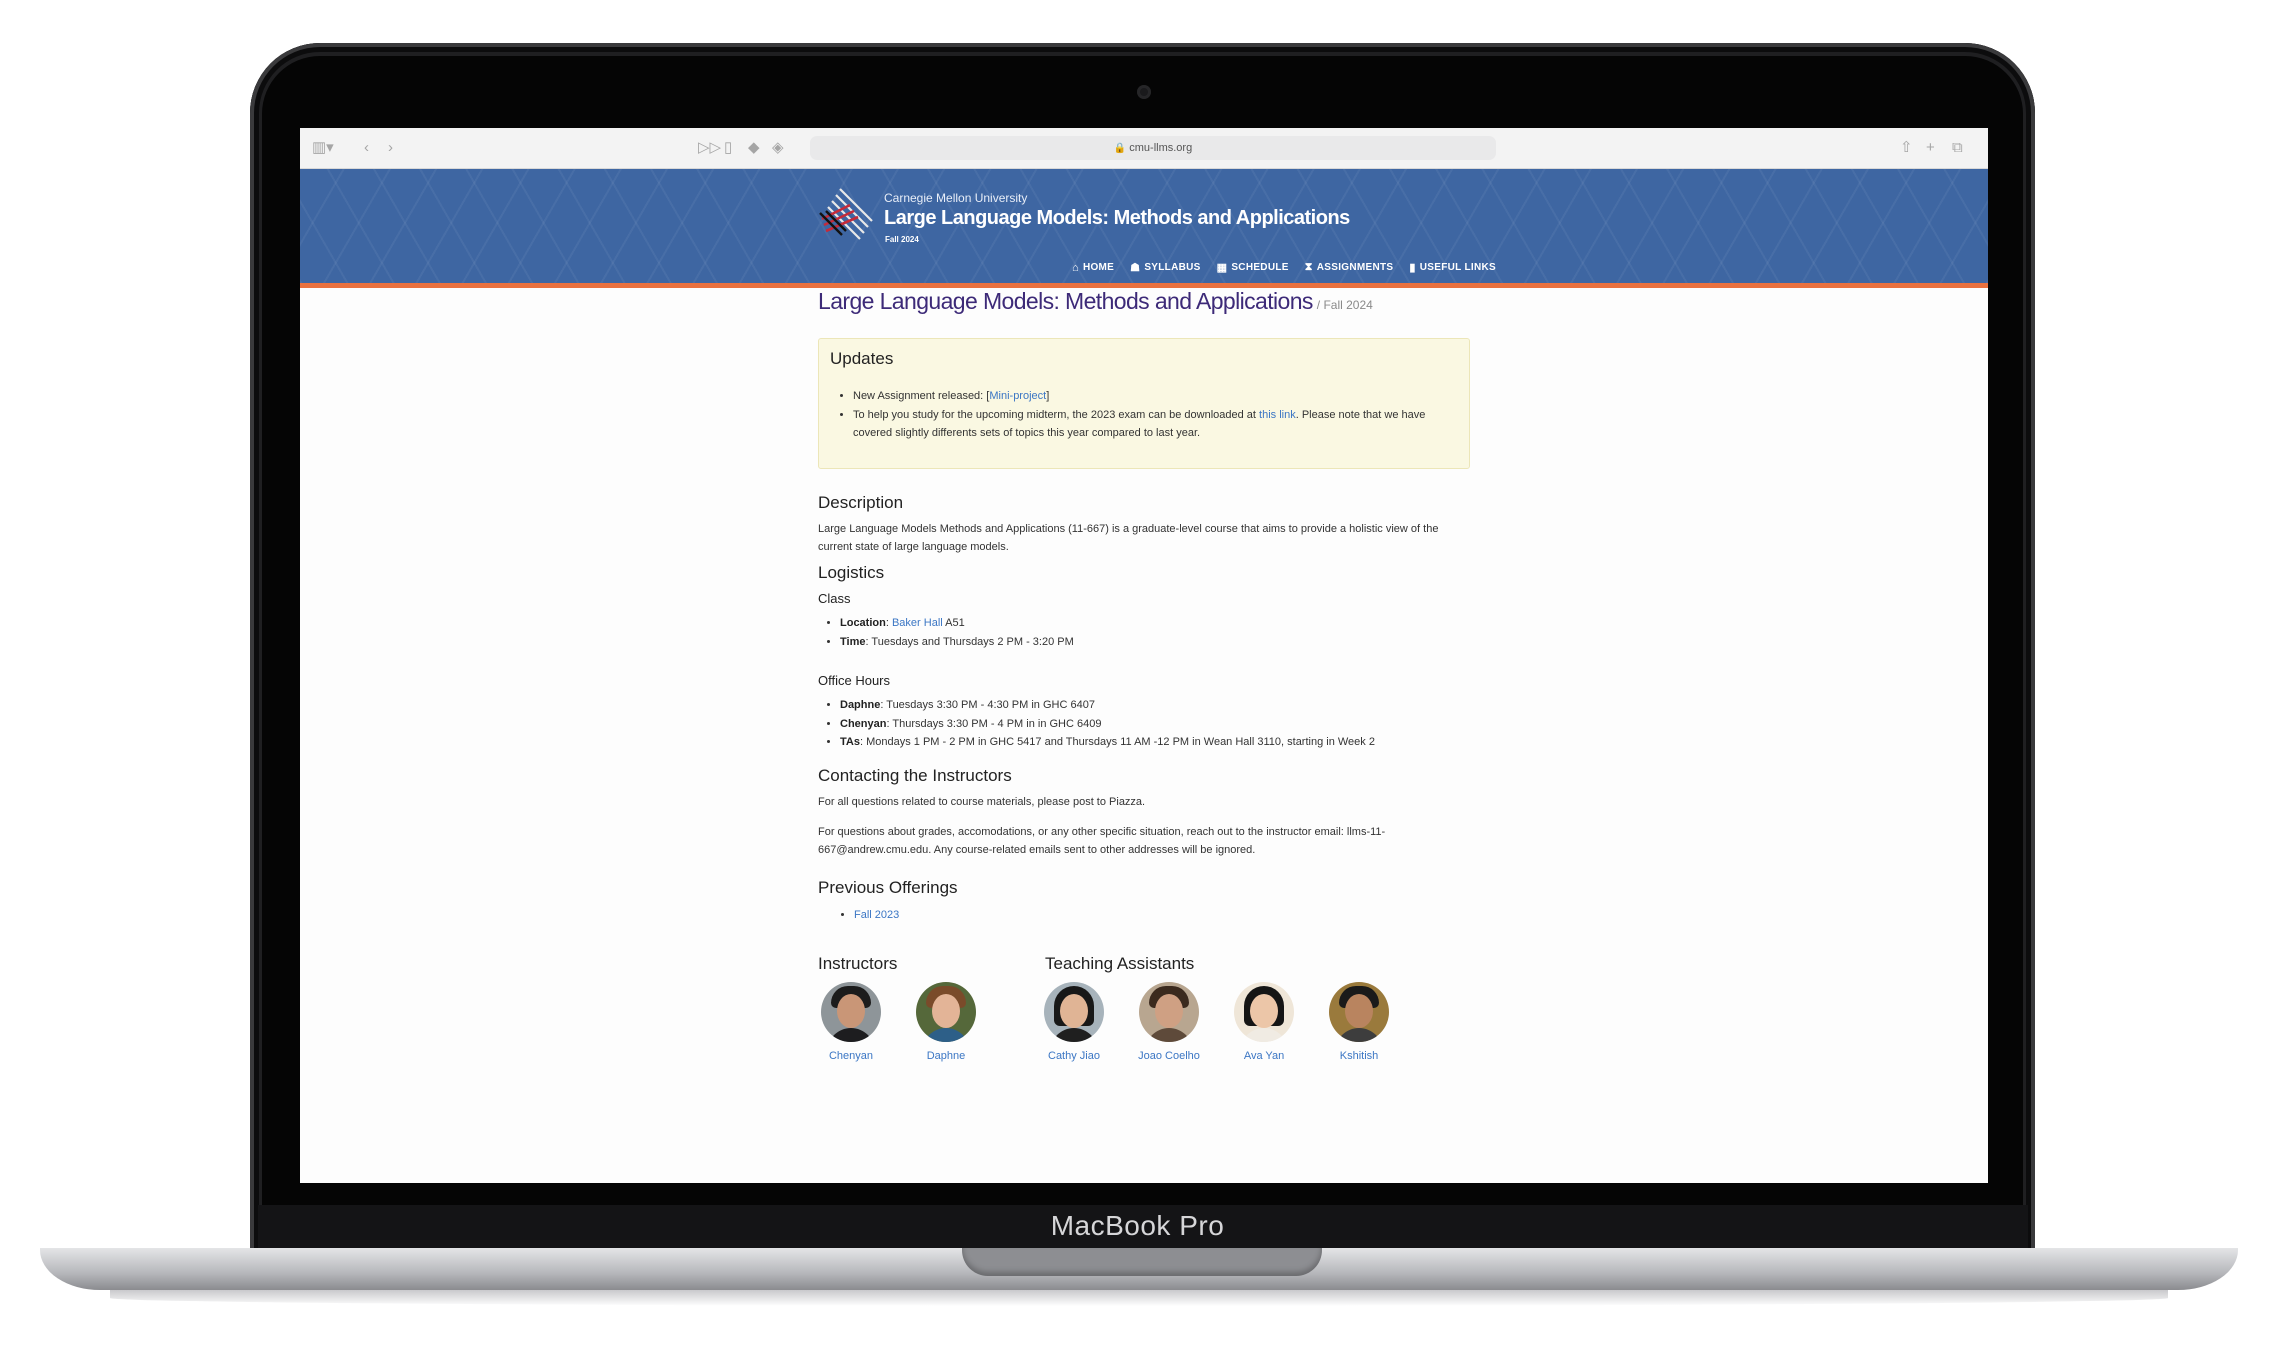  Describe the element at coordinates (921, 396) in the screenshot. I see `update-text: New Assignment released: [` at that location.